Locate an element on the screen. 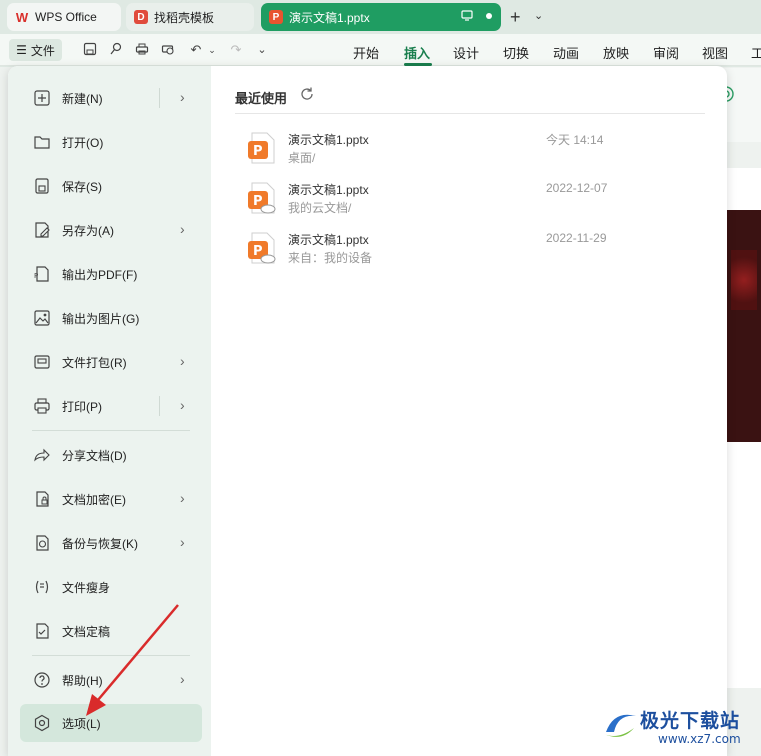 The height and width of the screenshot is (756, 761). file-time: 今天 14:14 is located at coordinates (575, 140).